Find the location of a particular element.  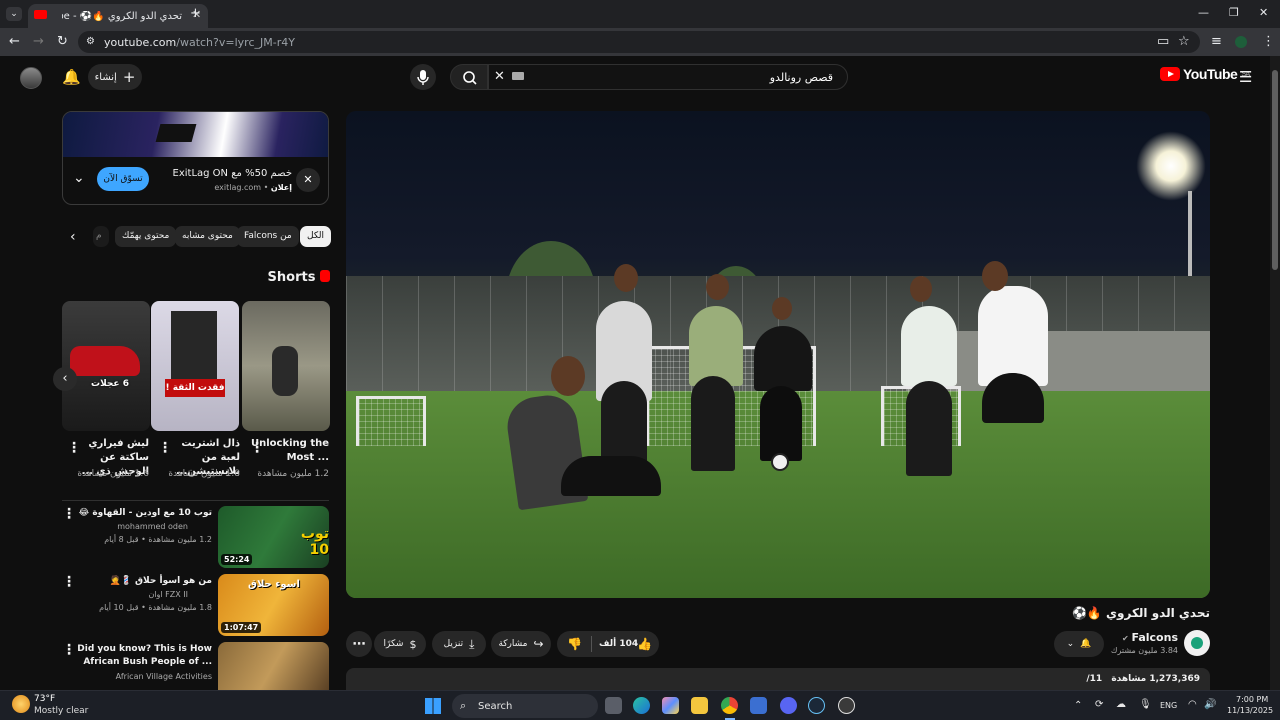

reading-list-icon: ≡ is located at coordinates (1216, 42).